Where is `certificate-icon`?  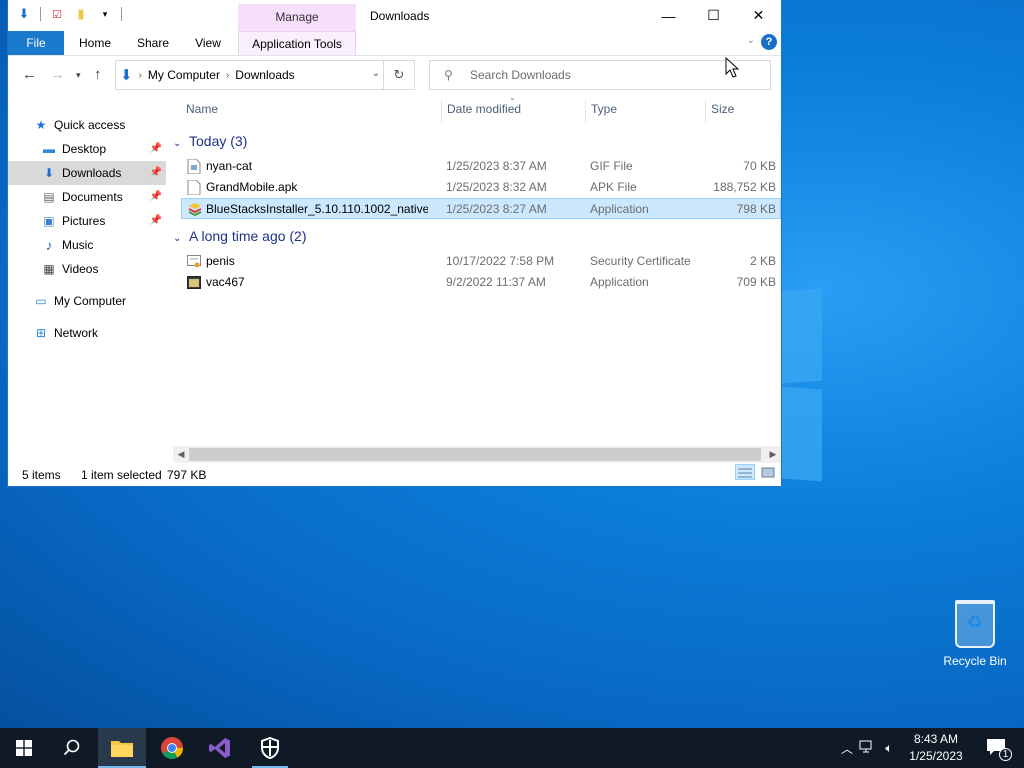
certificate-icon is located at coordinates (194, 261).